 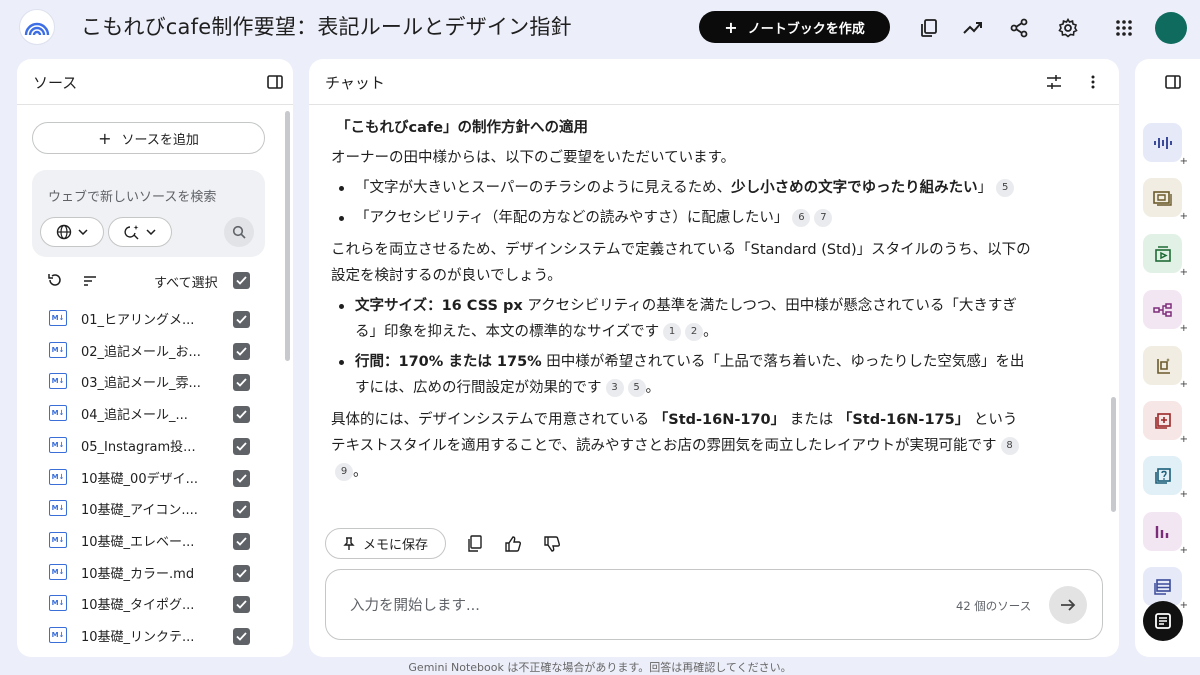 I want to click on mind-map-button: +, so click(x=1165, y=312).